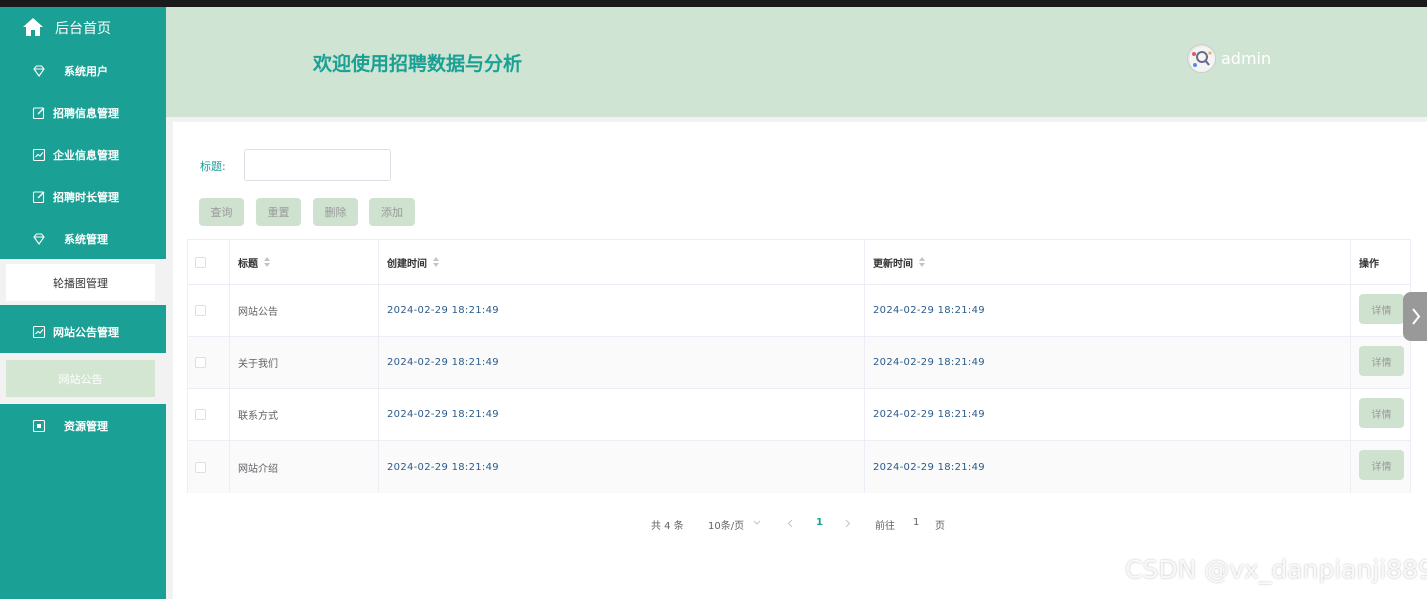 The image size is (1427, 599). Describe the element at coordinates (86, 155) in the screenshot. I see `sidebar-item-label: 企业信息管理` at that location.